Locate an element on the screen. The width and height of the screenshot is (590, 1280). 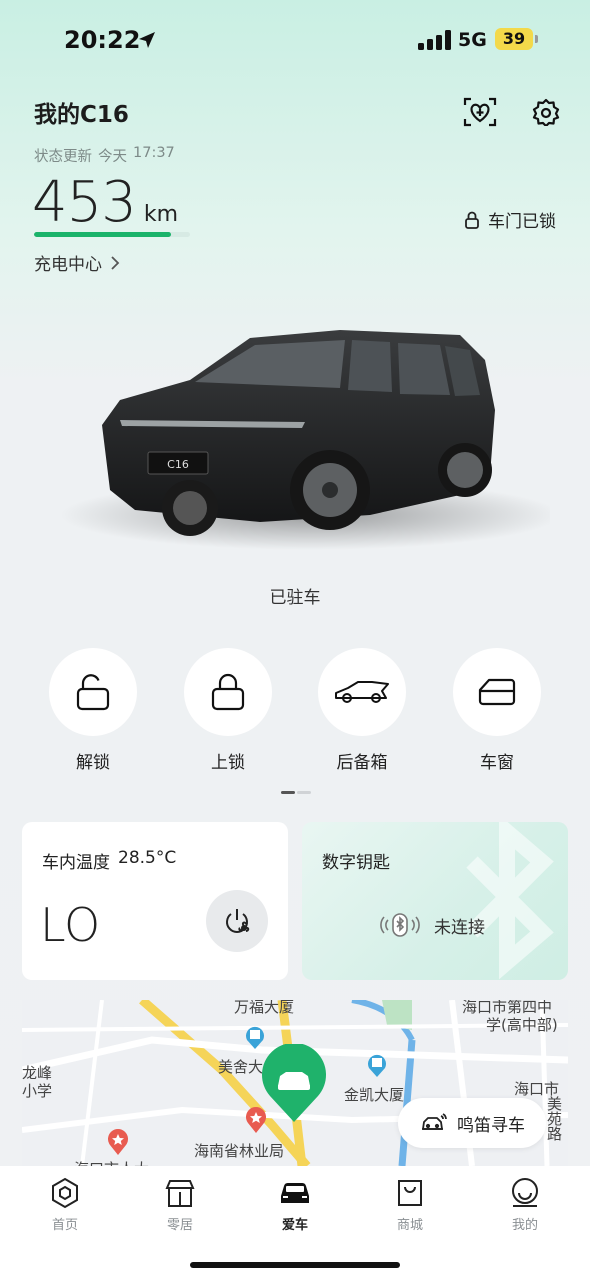
window-button: 车窗 is located at coordinates (497, 710).